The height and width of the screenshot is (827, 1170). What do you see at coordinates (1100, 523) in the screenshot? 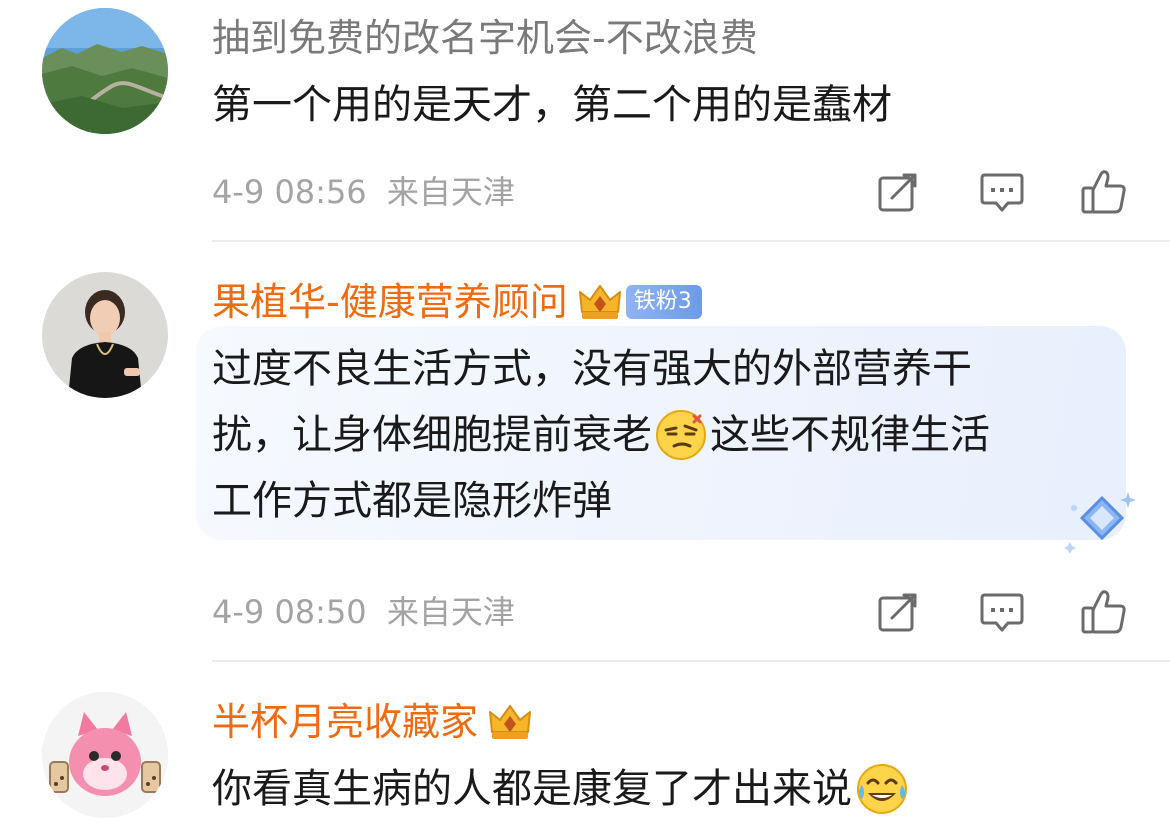
I see `diamond-sparkle-icon` at bounding box center [1100, 523].